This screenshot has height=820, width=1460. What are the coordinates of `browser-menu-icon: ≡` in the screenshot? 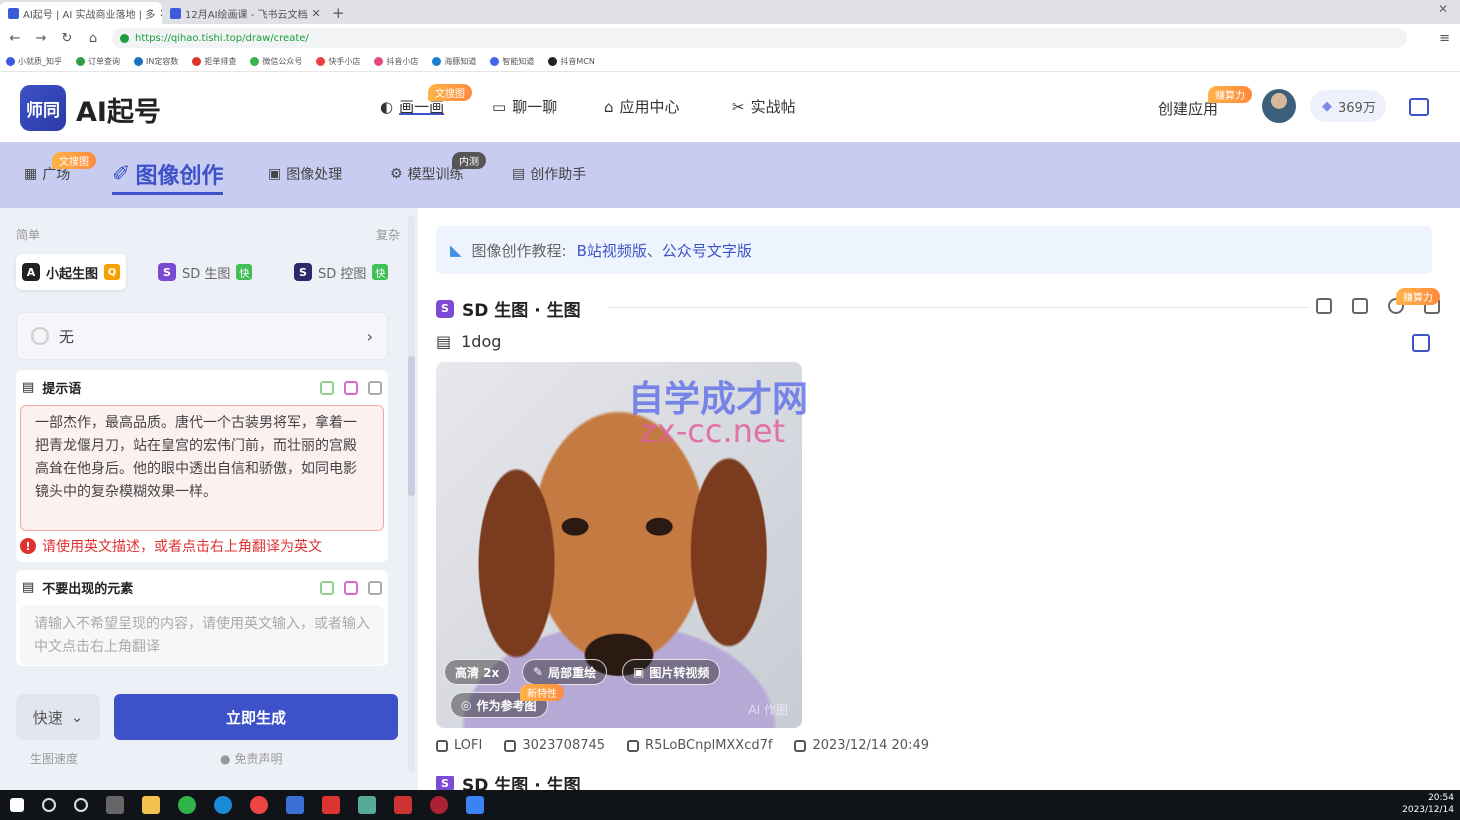 It's located at (1444, 38).